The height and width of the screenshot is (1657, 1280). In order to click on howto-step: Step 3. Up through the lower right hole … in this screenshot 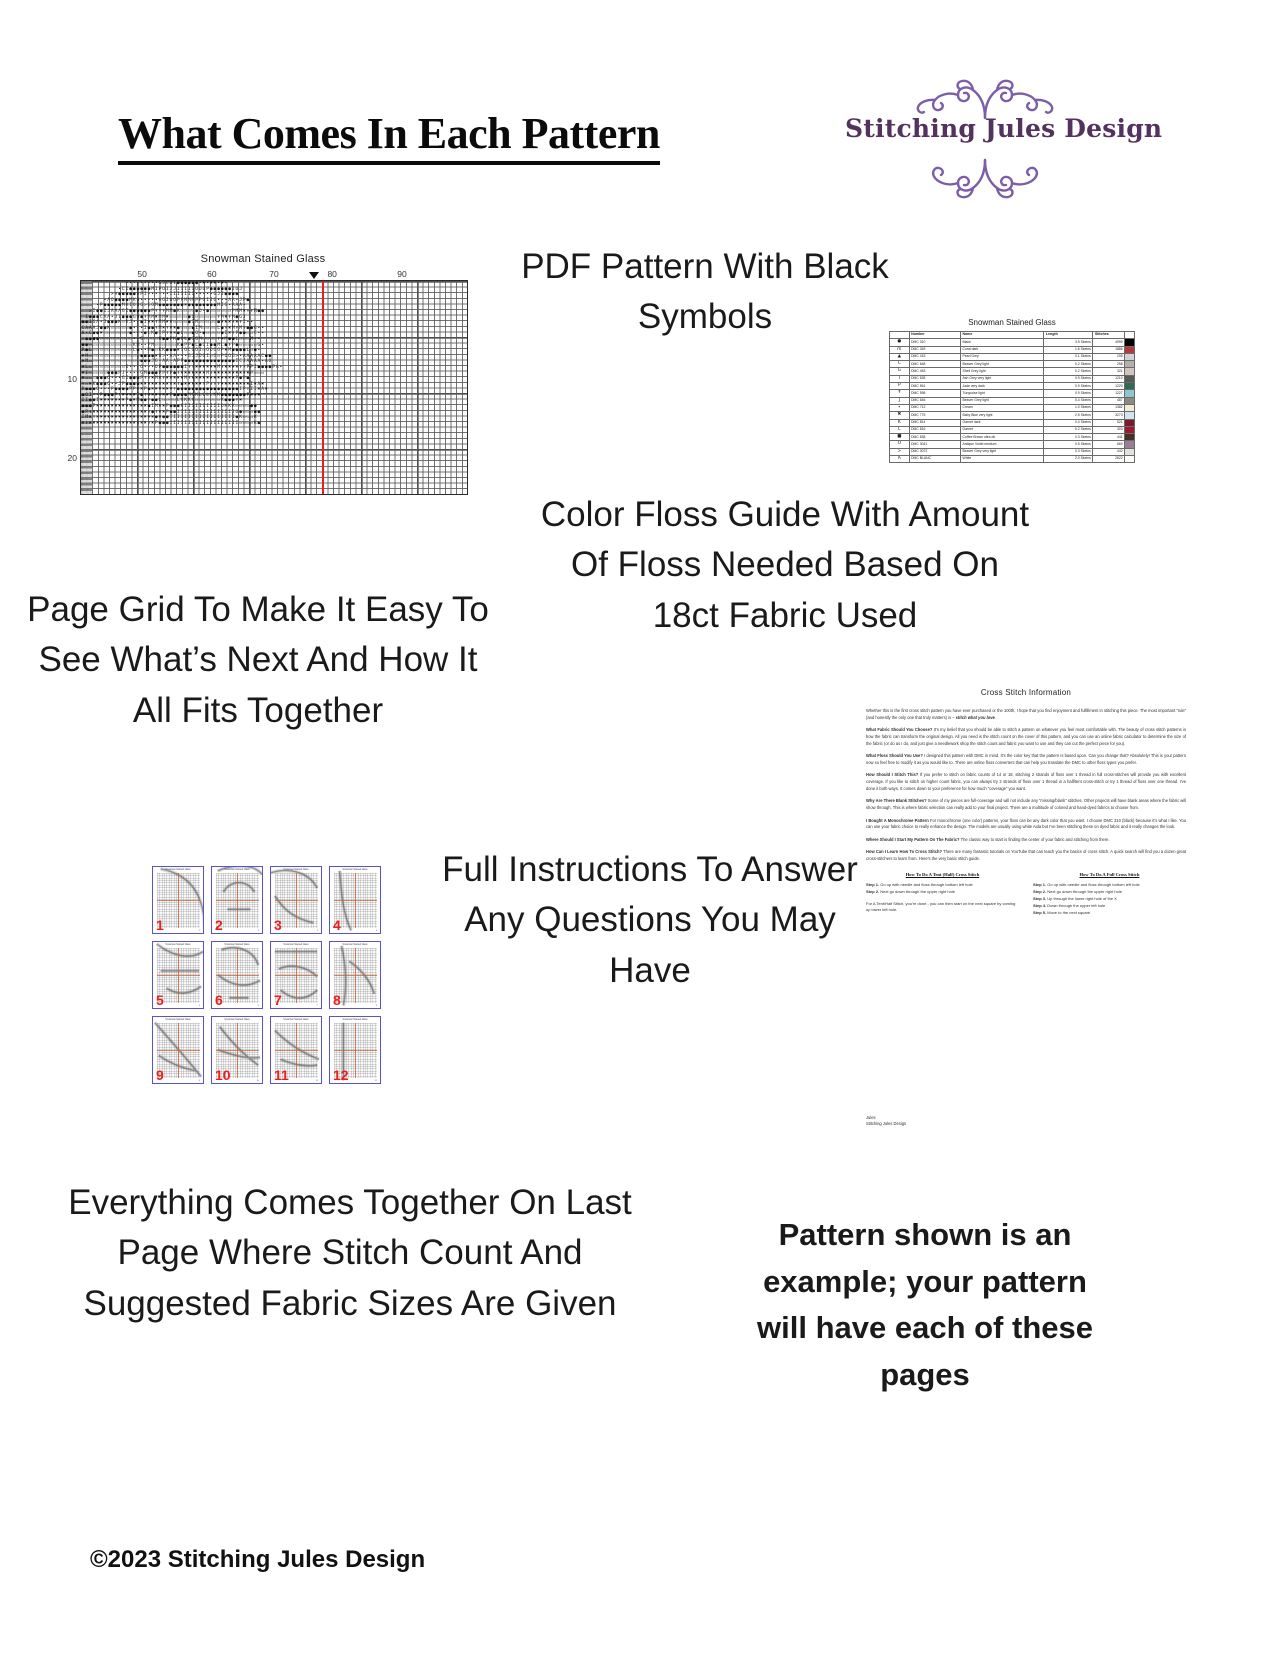, I will do `click(1075, 898)`.